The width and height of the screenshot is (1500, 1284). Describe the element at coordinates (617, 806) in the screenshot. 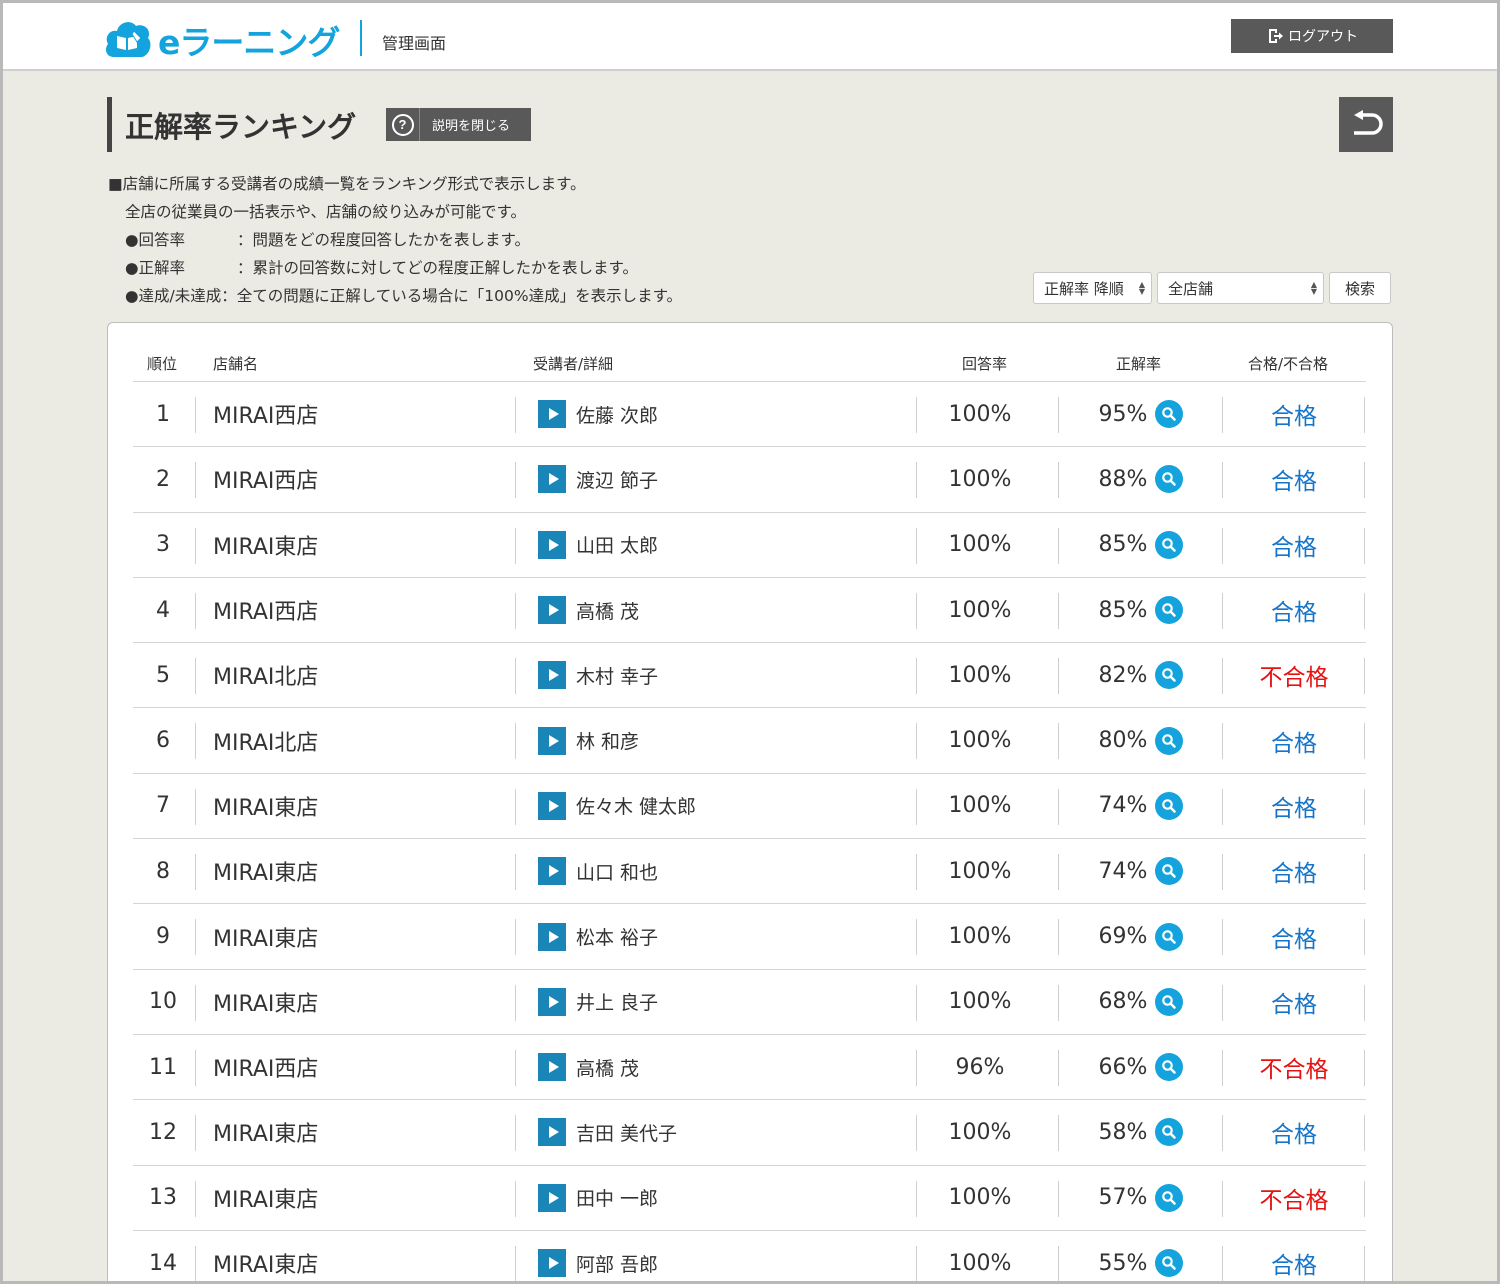

I see `learner-detail-link: 佐々木 健太郎` at that location.